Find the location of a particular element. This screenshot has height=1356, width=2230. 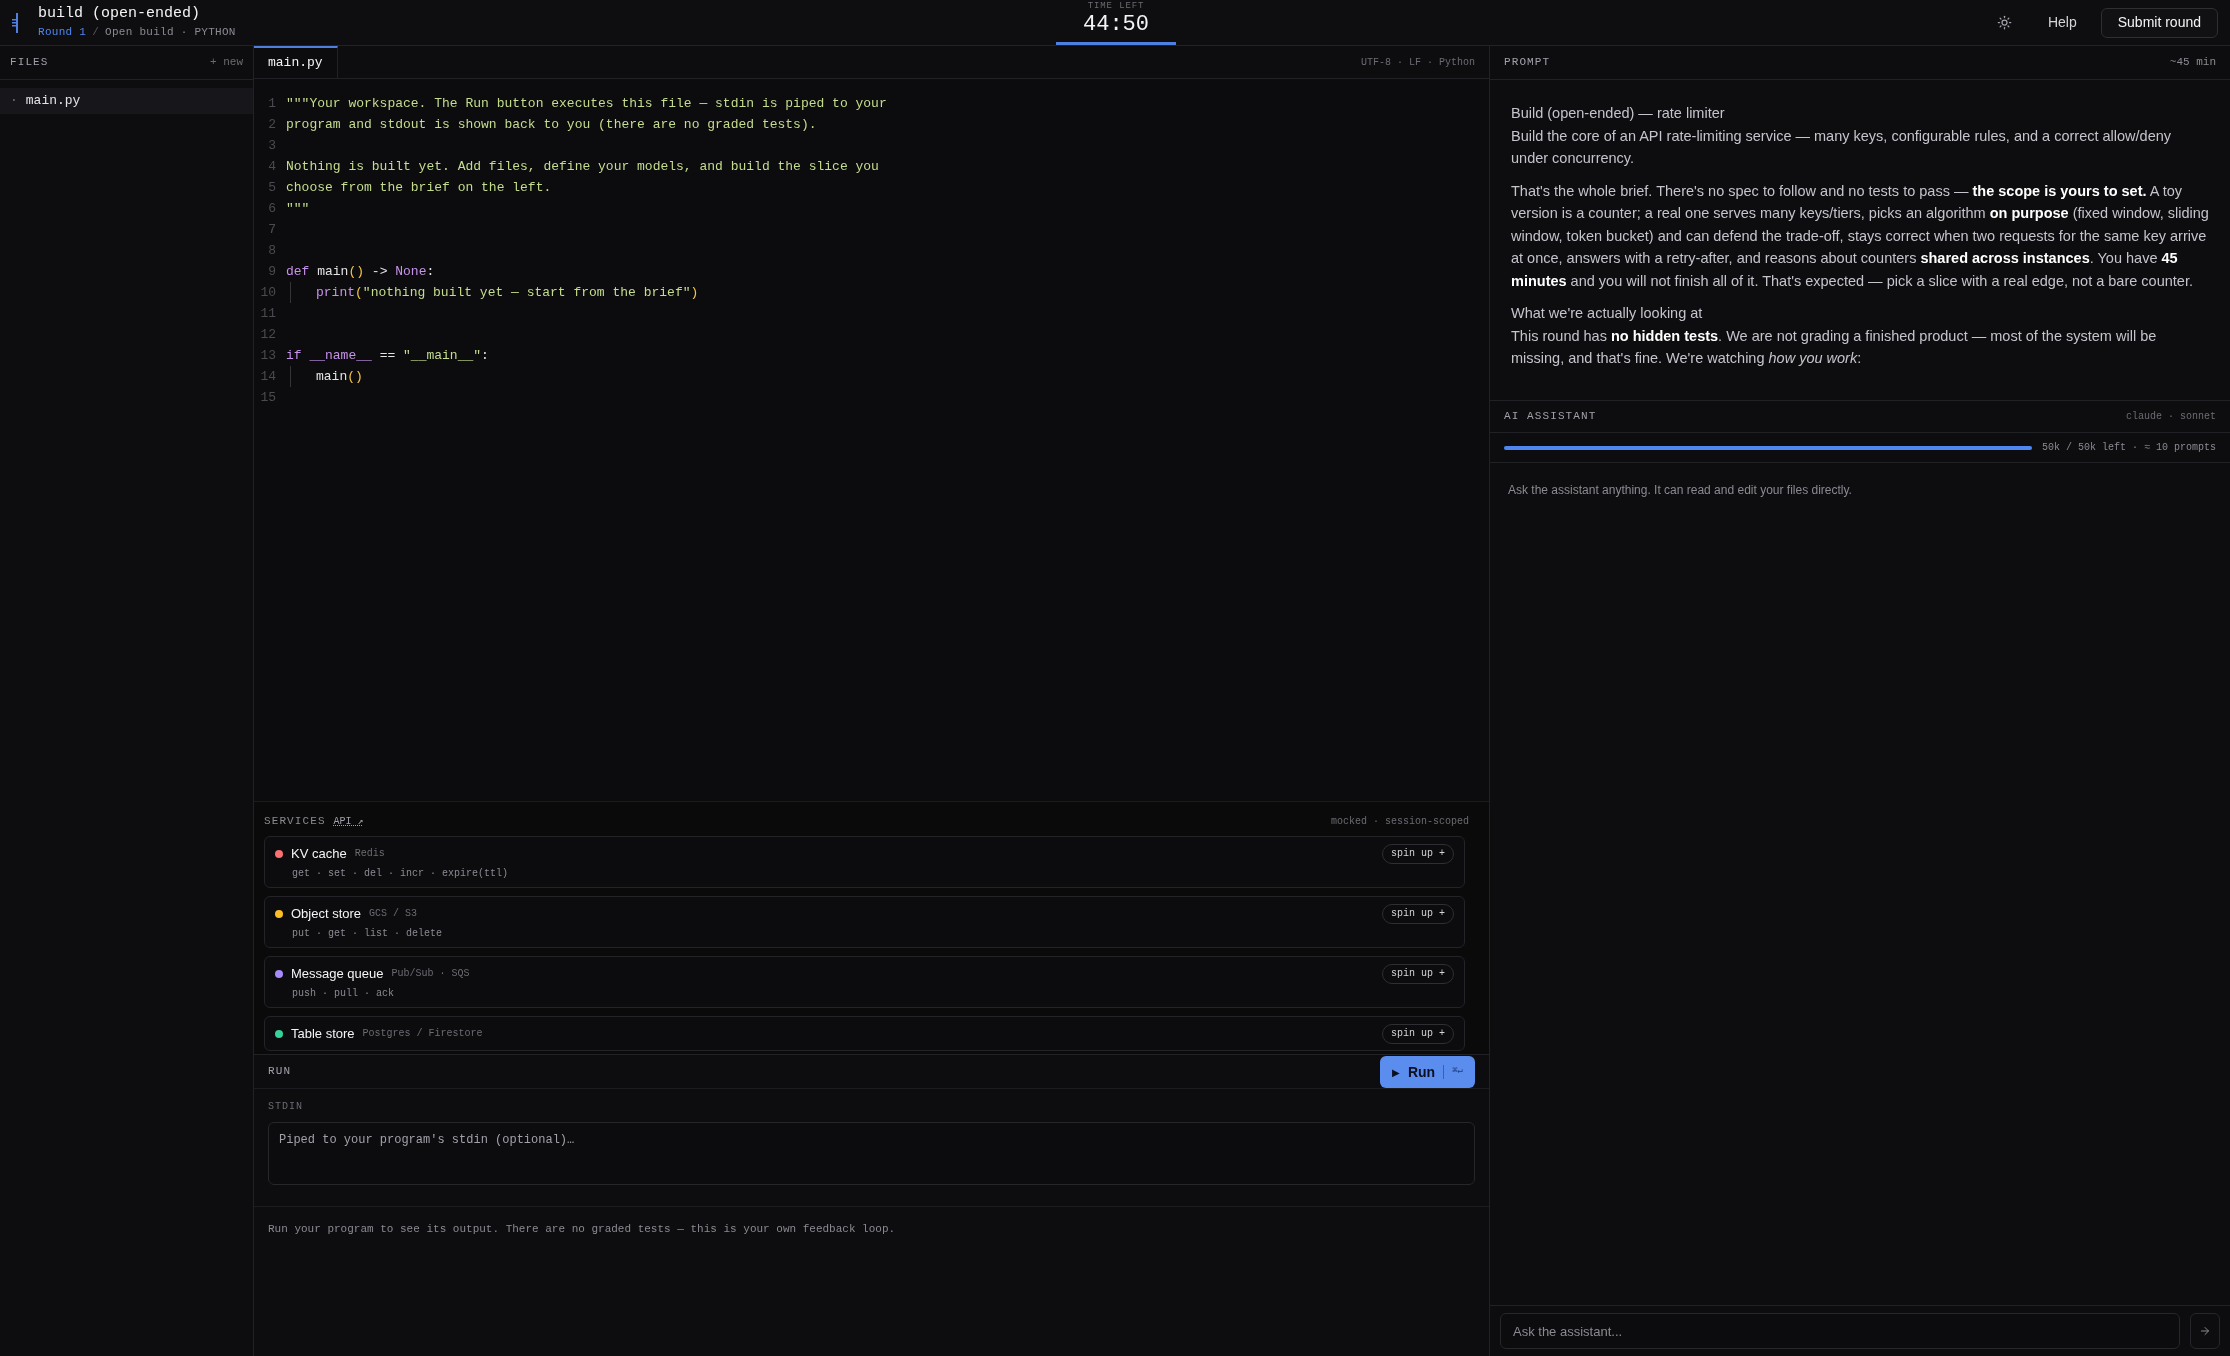

service-name: KV cache is located at coordinates (319, 853).